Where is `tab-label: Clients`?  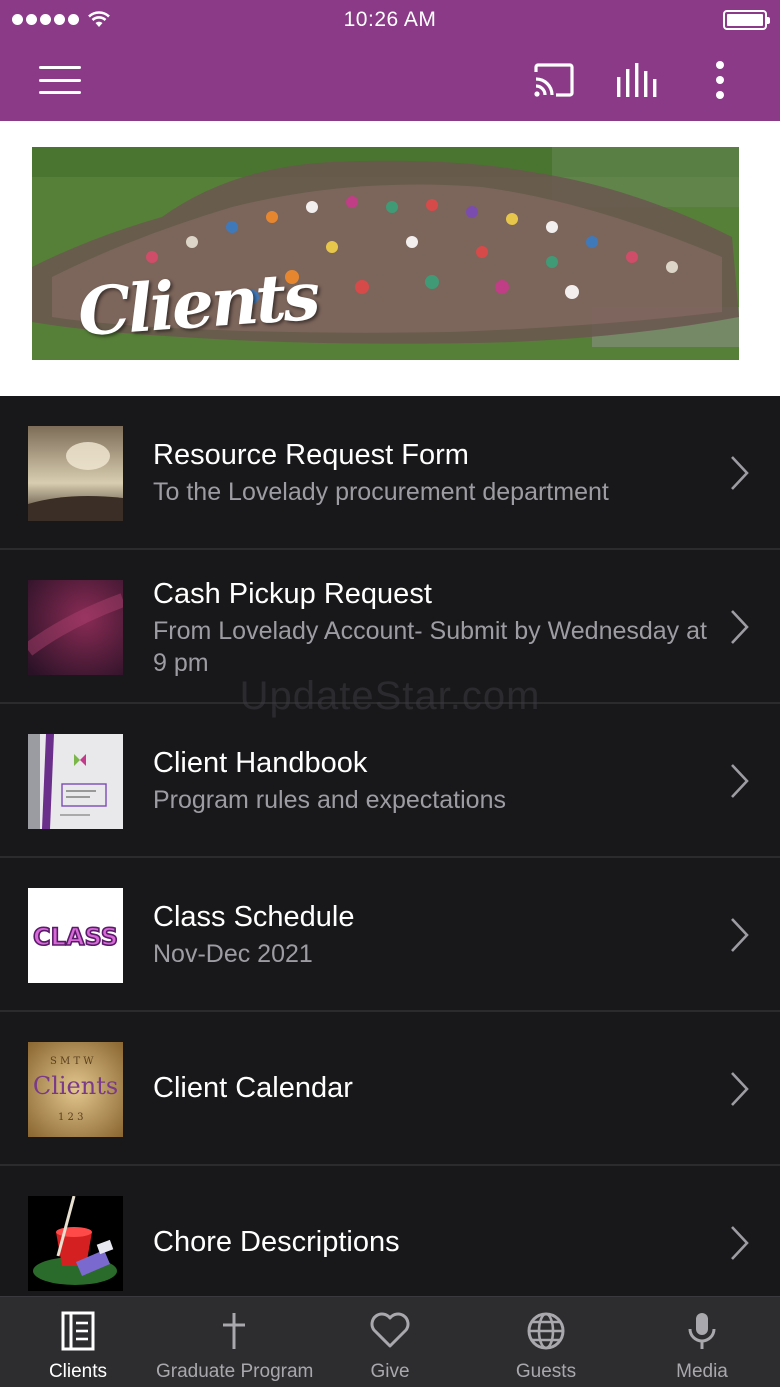
tab-label: Clients is located at coordinates (78, 1371).